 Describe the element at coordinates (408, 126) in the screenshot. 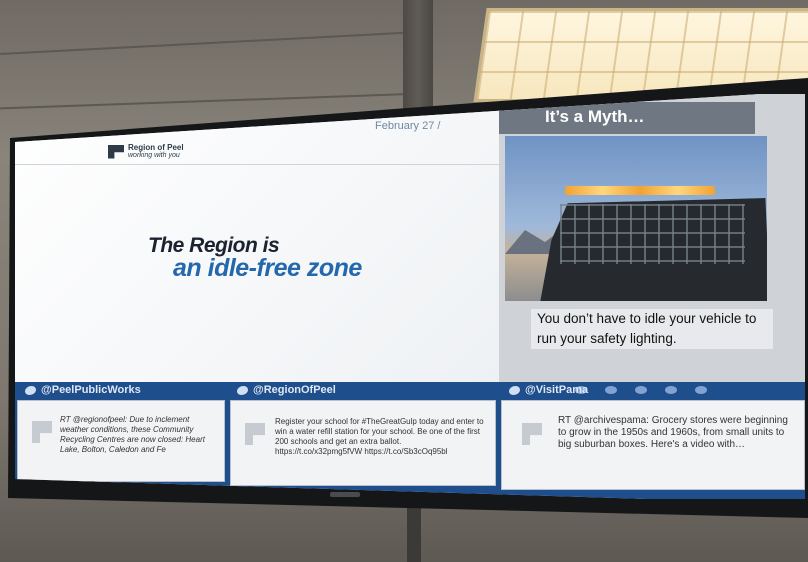

I see `date-label: February 27 /` at that location.